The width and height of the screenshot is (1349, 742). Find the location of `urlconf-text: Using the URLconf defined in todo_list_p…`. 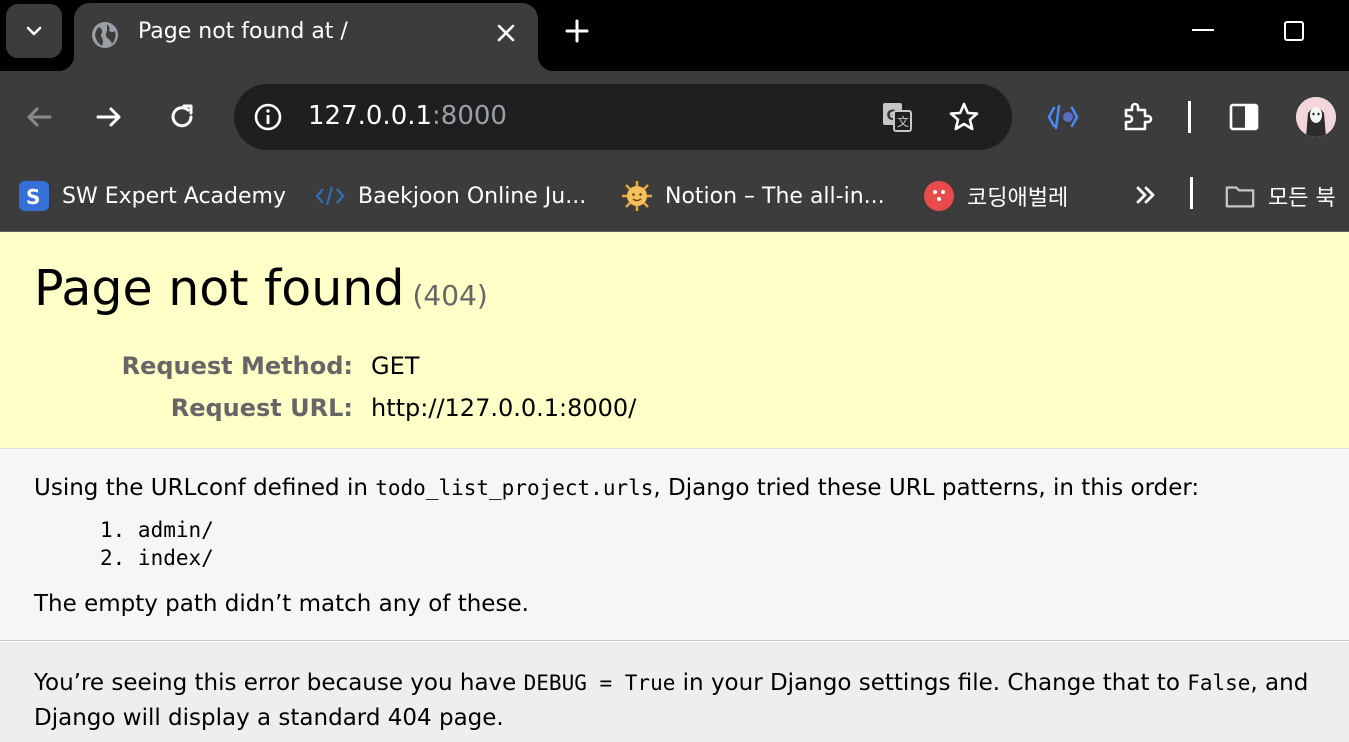

urlconf-text: Using the URLconf defined in todo_list_p… is located at coordinates (616, 488).